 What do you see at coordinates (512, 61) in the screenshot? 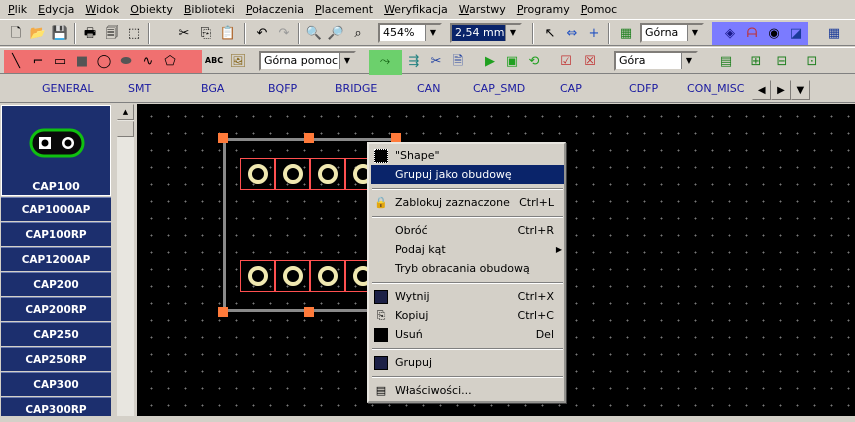
I see `autoroute-icon: ▣` at bounding box center [512, 61].